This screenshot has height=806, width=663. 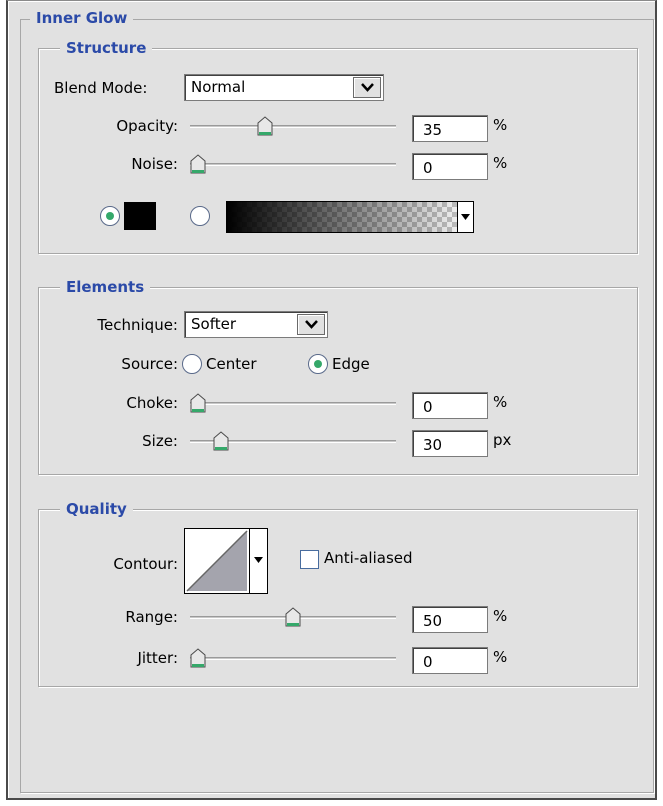 What do you see at coordinates (309, 559) in the screenshot?
I see `anti-aliased-checkbox` at bounding box center [309, 559].